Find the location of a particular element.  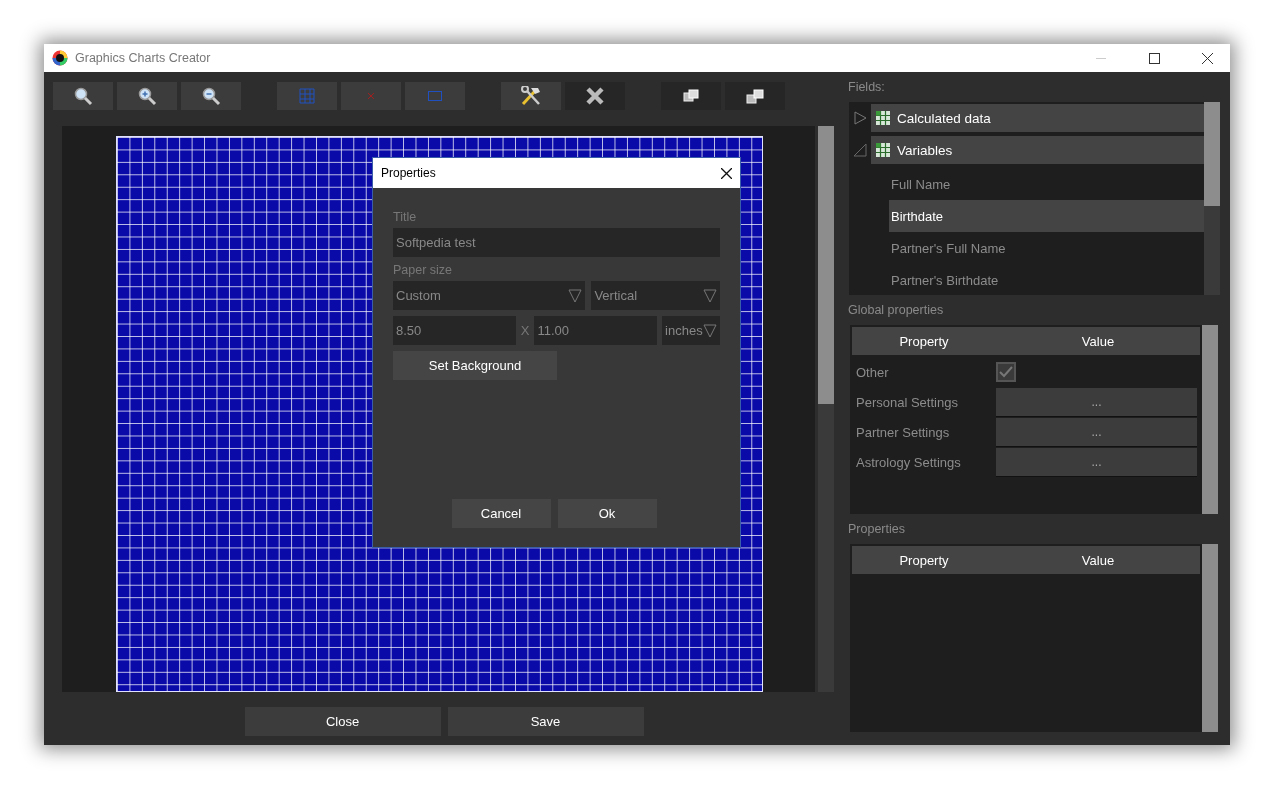

dimension-separator: X is located at coordinates (525, 330).